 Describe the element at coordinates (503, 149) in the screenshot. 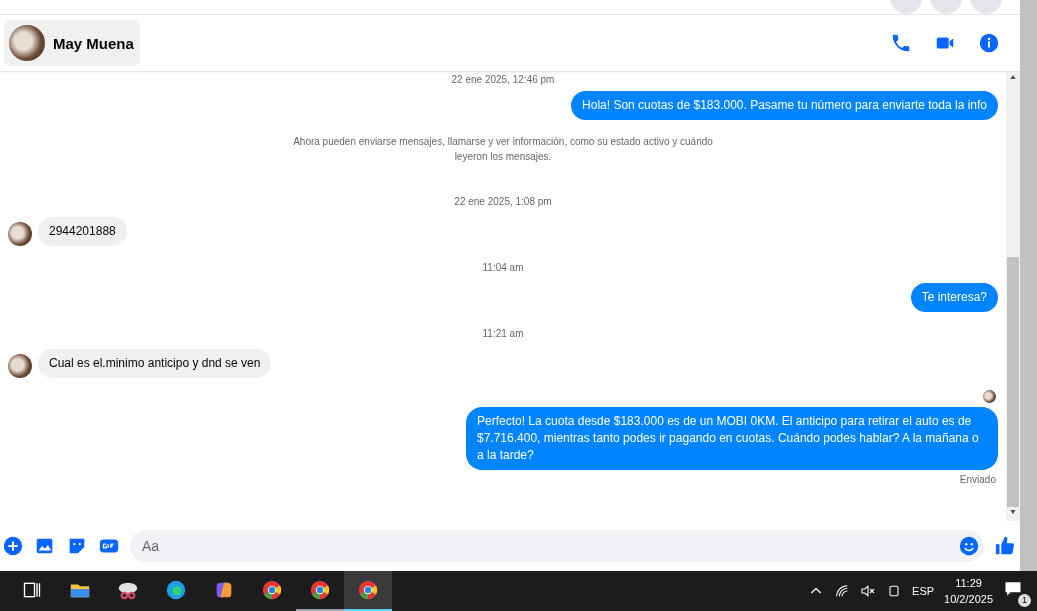

I see `info-notice: Ahora pueden enviarse mensajes, llamarse y ver información, como su estado activo y cuándo leyeron los mensajes.` at that location.